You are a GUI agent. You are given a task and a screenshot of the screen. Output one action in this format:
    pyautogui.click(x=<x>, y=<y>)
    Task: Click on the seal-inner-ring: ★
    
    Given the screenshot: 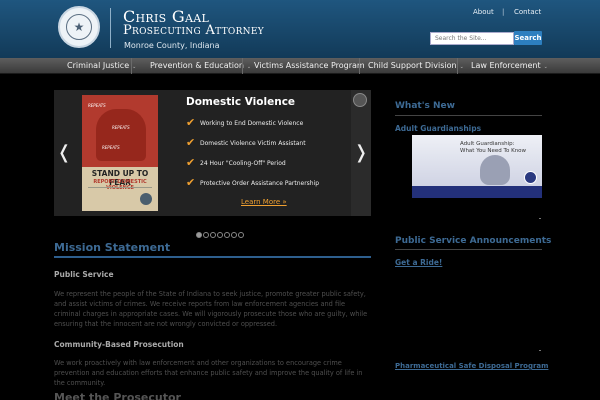 What is the action you would take?
    pyautogui.click(x=79, y=27)
    